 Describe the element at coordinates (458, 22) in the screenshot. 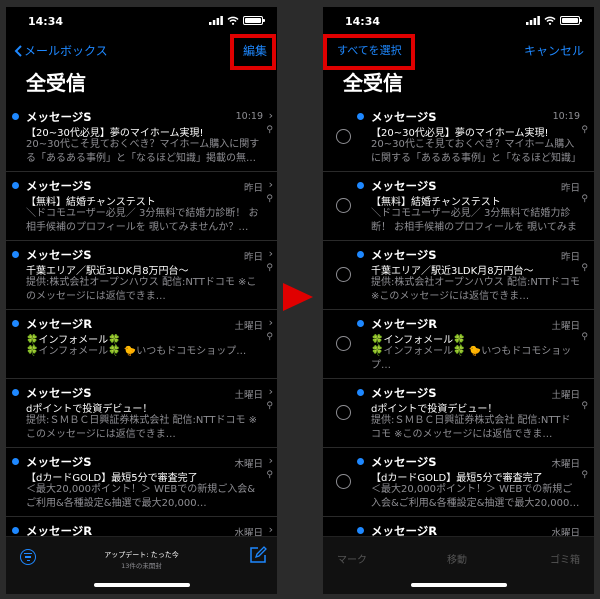

I see `status-bar: 14:34` at that location.